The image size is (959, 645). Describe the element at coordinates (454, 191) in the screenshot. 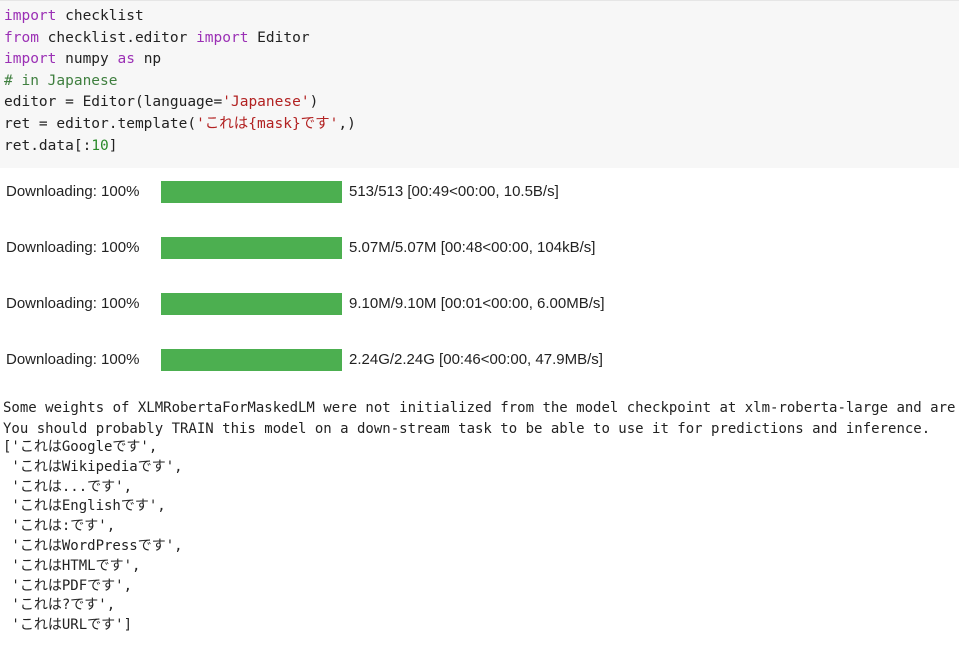

I see `download-status: 513/513 [00:49<00:00, 10.5B/s]` at that location.